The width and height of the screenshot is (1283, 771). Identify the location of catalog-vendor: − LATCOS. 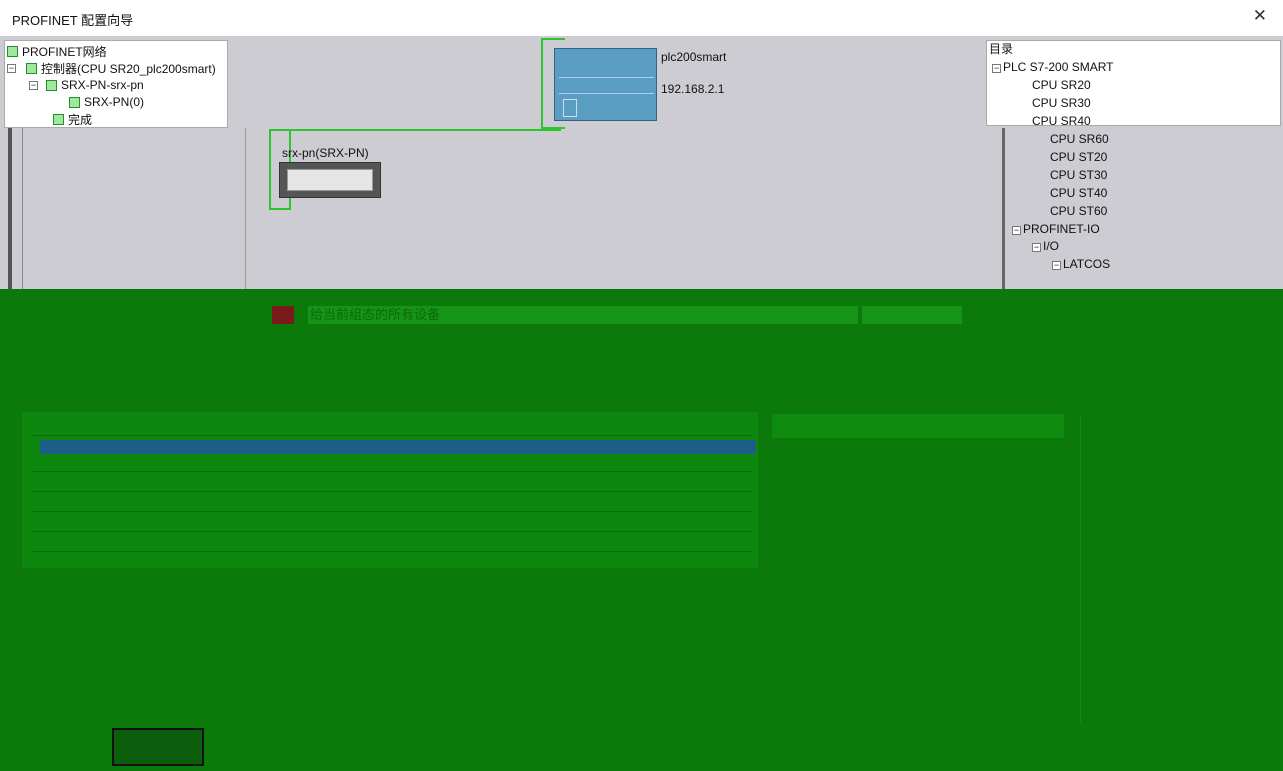
(1081, 264).